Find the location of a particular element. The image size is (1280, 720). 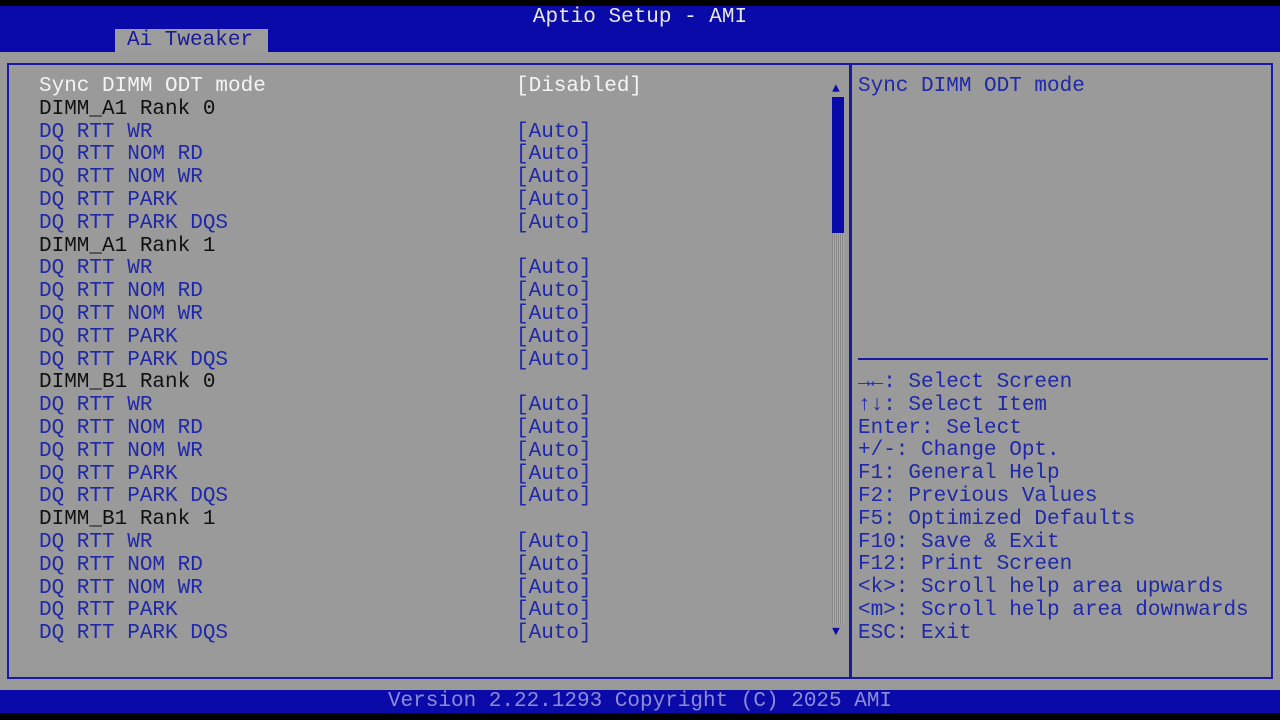

section-heading: DIMM_B1 Rank 0 is located at coordinates (127, 382).